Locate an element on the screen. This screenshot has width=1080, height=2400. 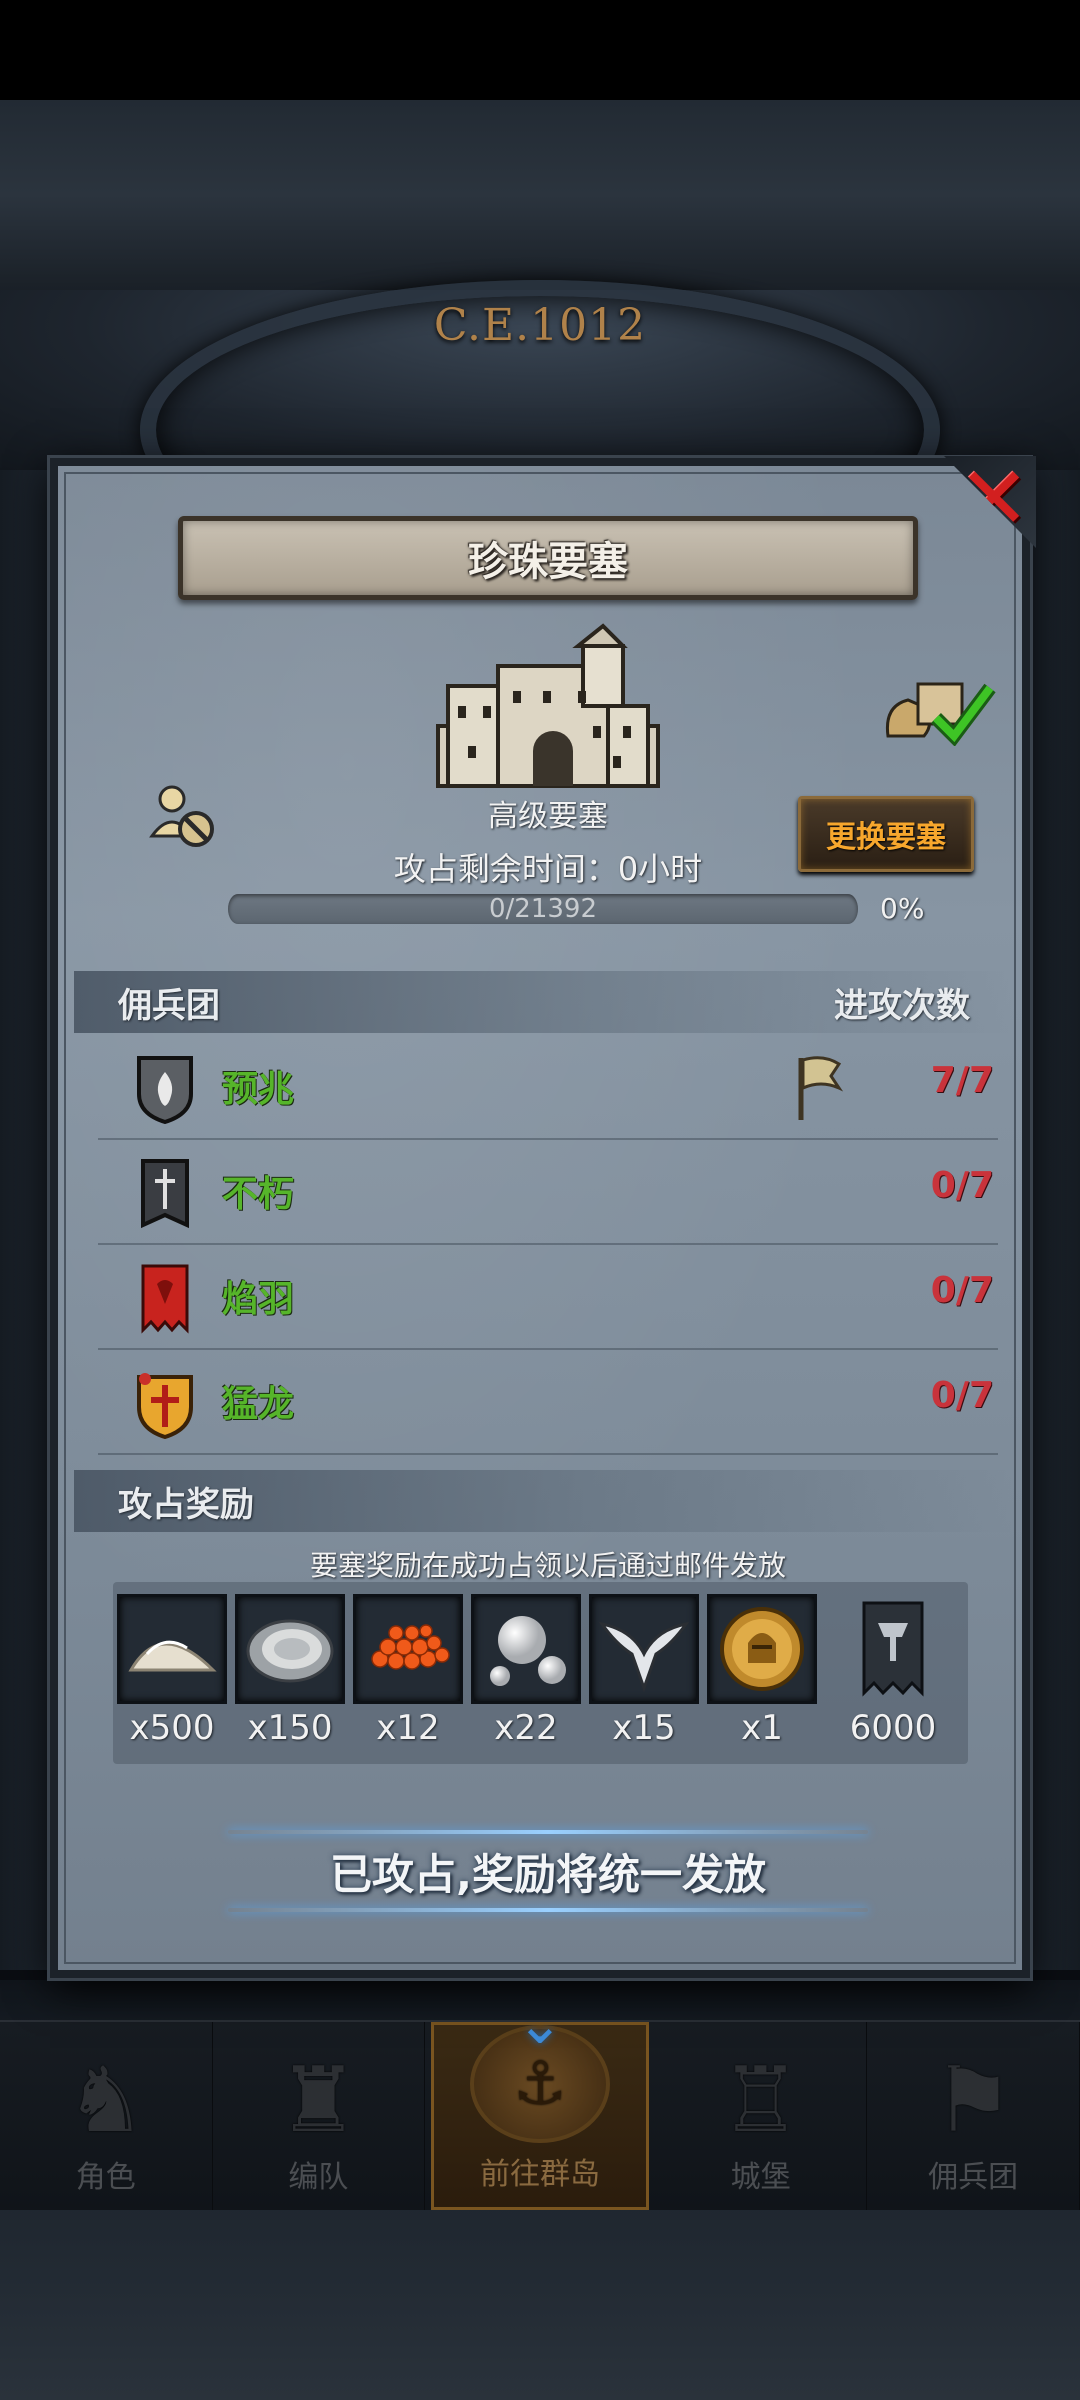
fortress-icon is located at coordinates (548, 705).